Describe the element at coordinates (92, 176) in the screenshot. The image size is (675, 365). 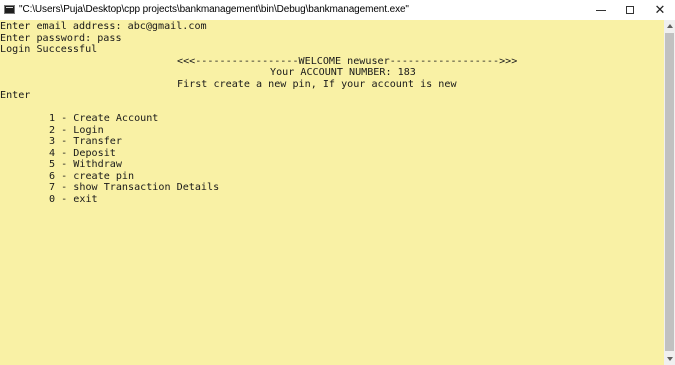
I see `menu-item: 6 - create pin` at that location.